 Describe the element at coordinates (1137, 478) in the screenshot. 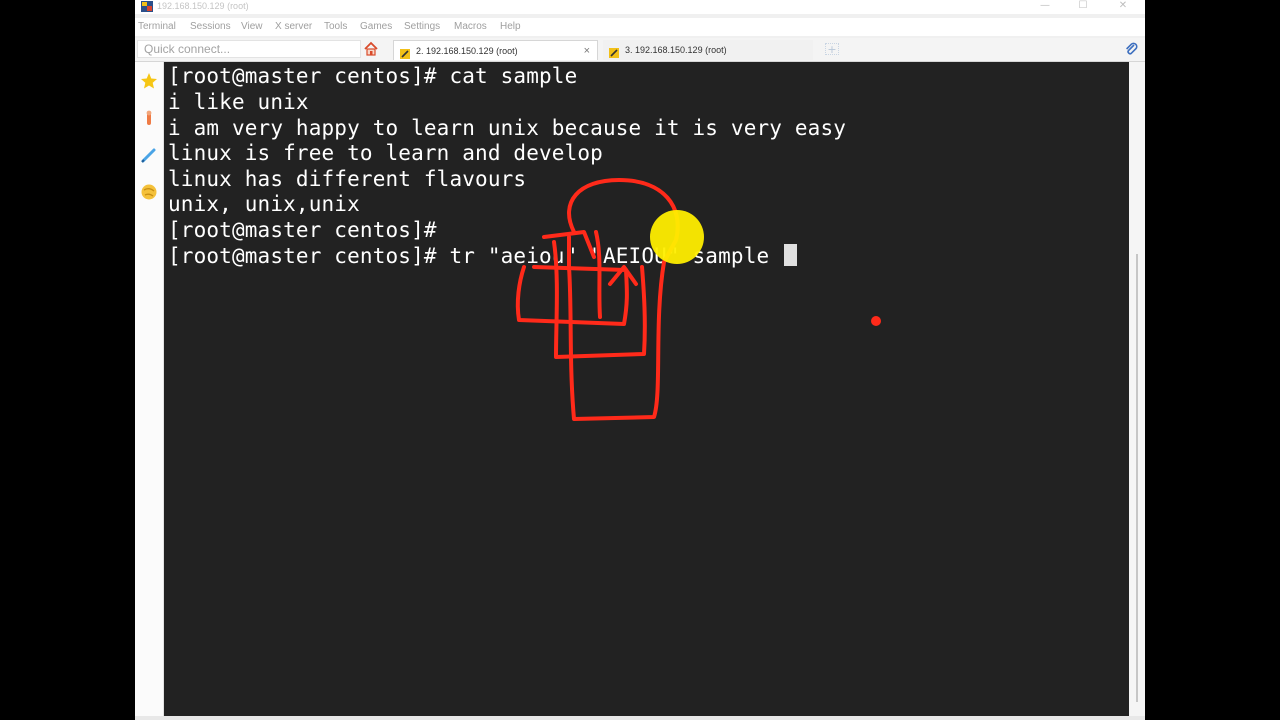

I see `scrollbar-thumb` at that location.